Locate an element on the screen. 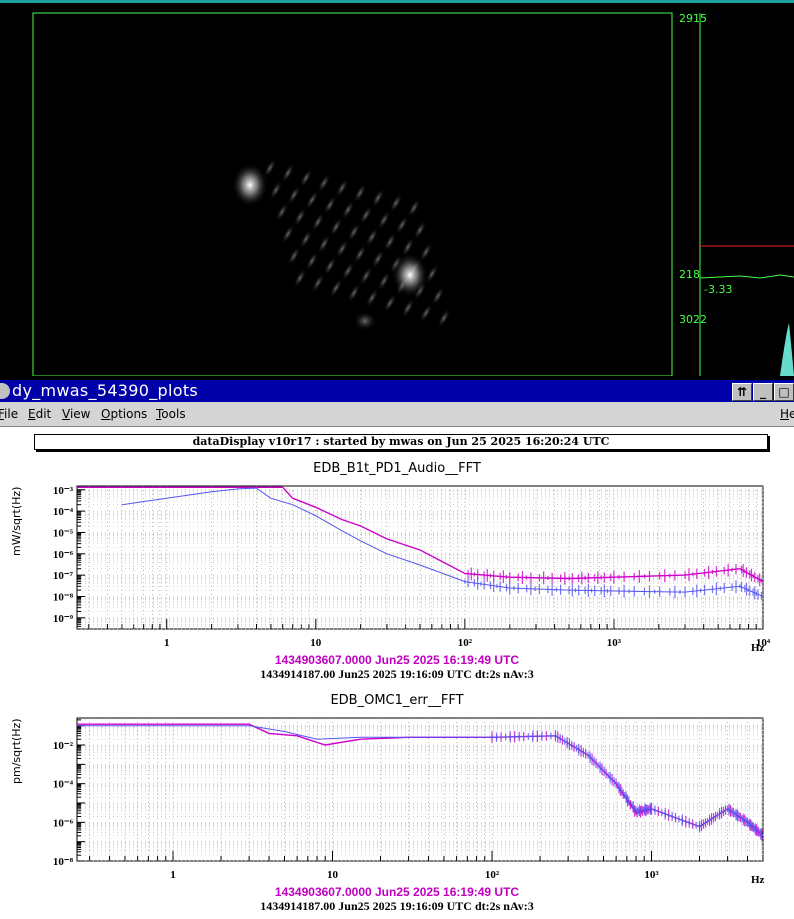 The width and height of the screenshot is (794, 919). scale-neg-label: -3.33 is located at coordinates (718, 289).